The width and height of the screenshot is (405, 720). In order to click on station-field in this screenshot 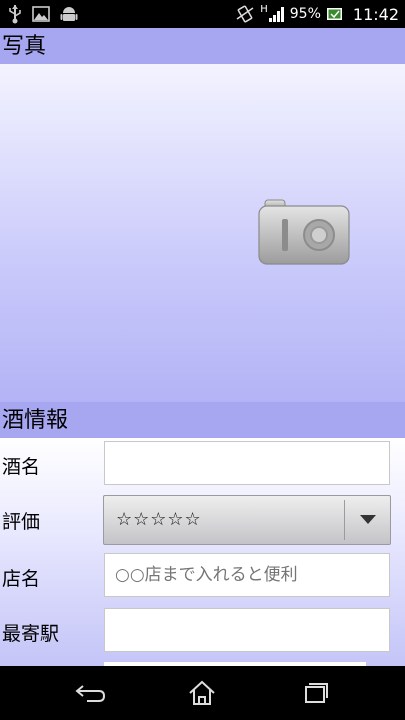, I will do `click(247, 630)`.